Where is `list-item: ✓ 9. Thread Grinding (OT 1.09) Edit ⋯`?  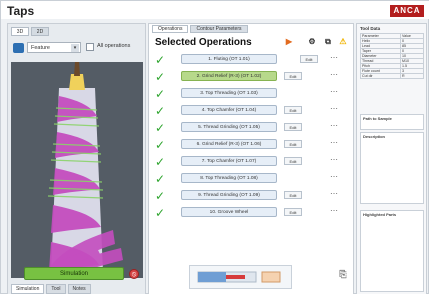 list-item: ✓ 9. Thread Grinding (OT 1.09) Edit ⋯ is located at coordinates (250, 196).